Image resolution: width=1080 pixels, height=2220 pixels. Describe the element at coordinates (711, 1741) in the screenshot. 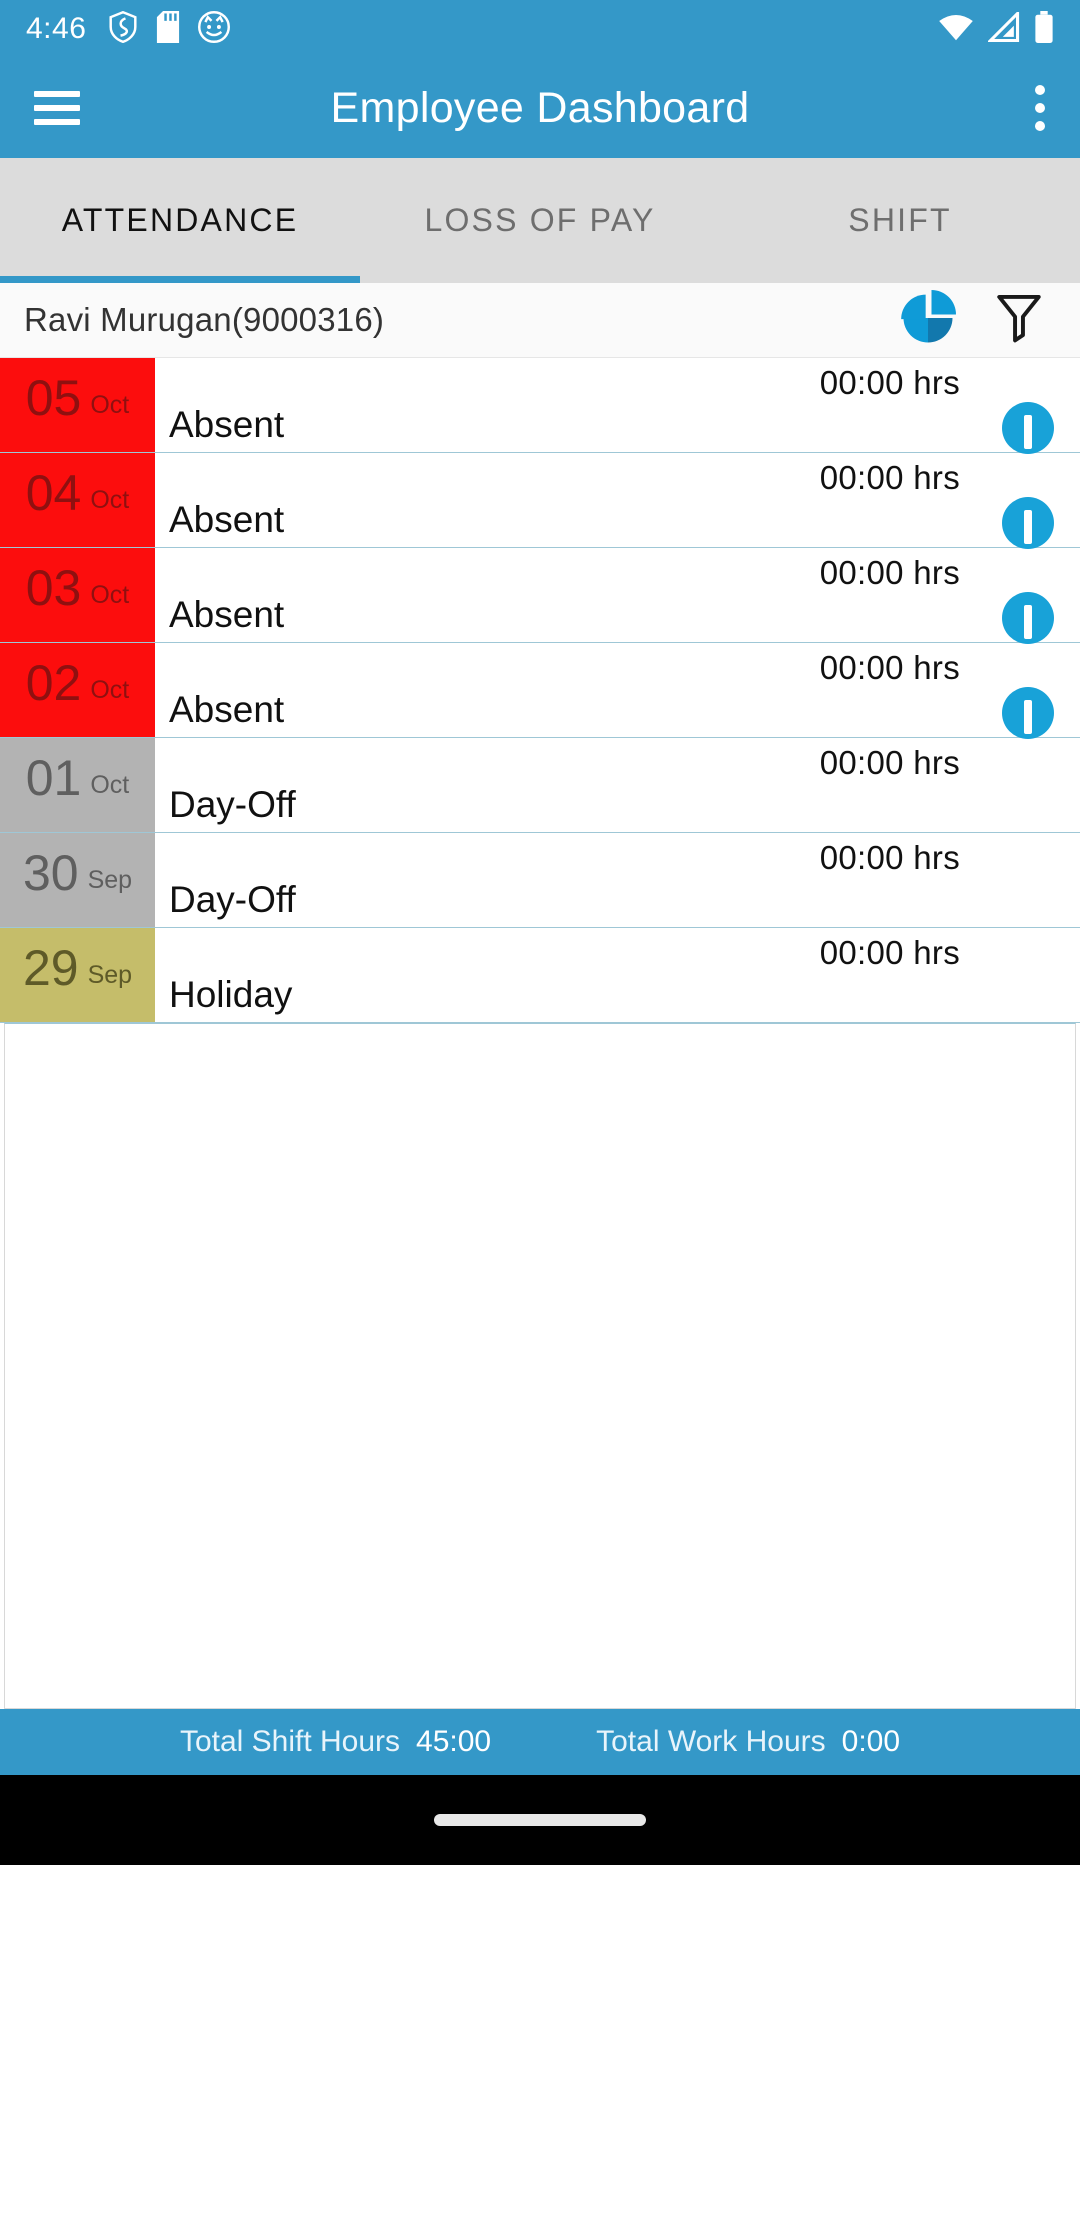

I see `total-work-hours-label: Total Work Hours` at that location.